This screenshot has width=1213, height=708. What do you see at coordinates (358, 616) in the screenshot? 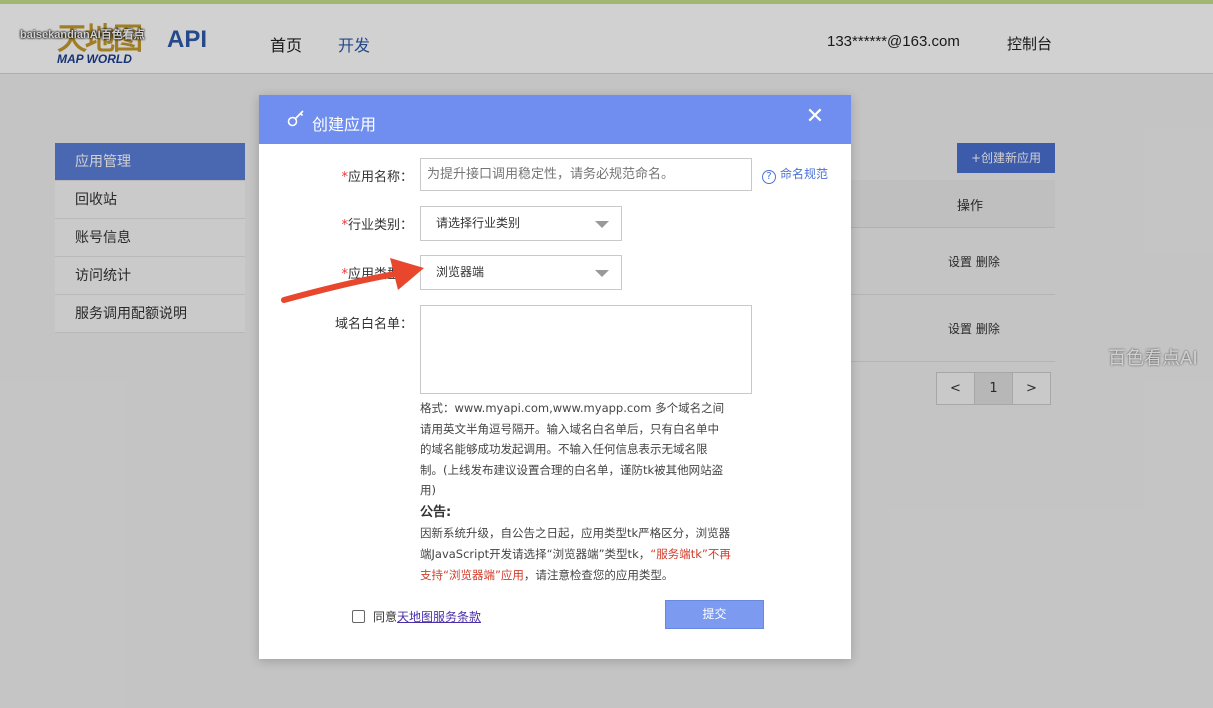
I see `agree-checkbox` at bounding box center [358, 616].